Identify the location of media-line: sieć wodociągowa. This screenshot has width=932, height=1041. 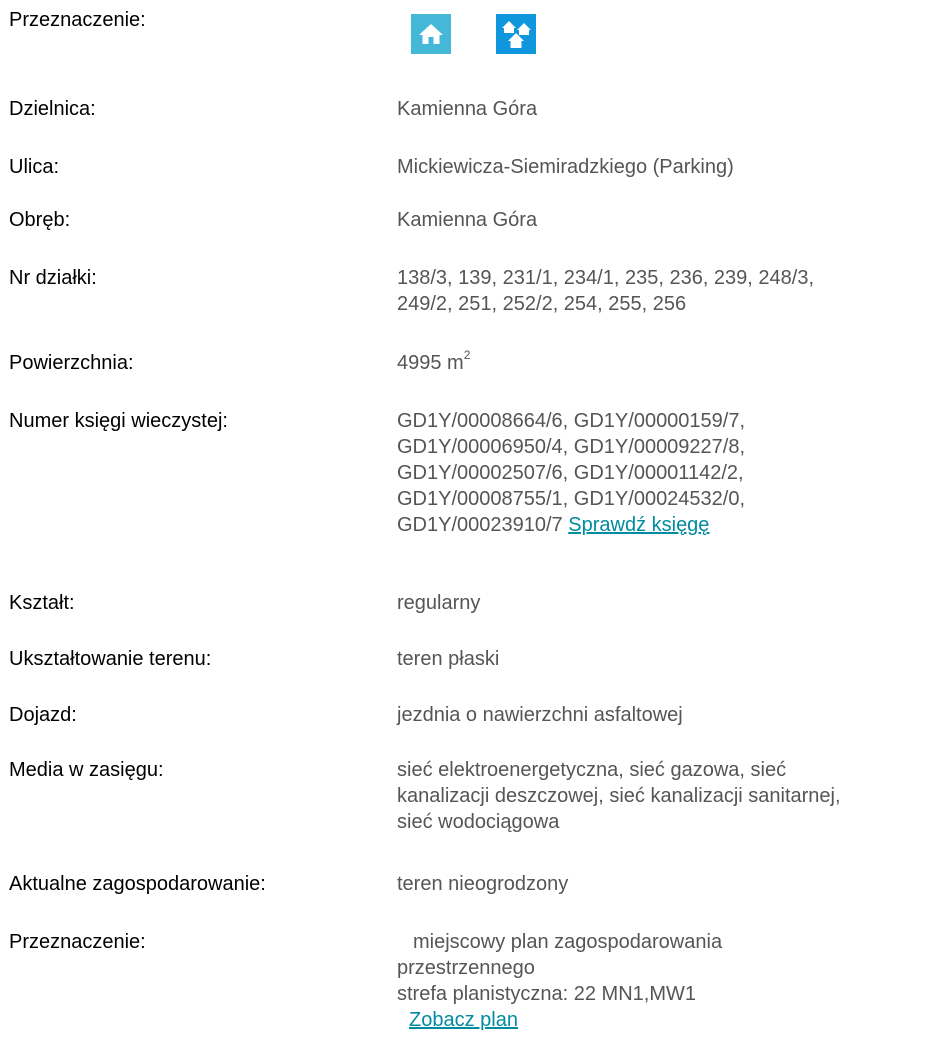
(478, 822).